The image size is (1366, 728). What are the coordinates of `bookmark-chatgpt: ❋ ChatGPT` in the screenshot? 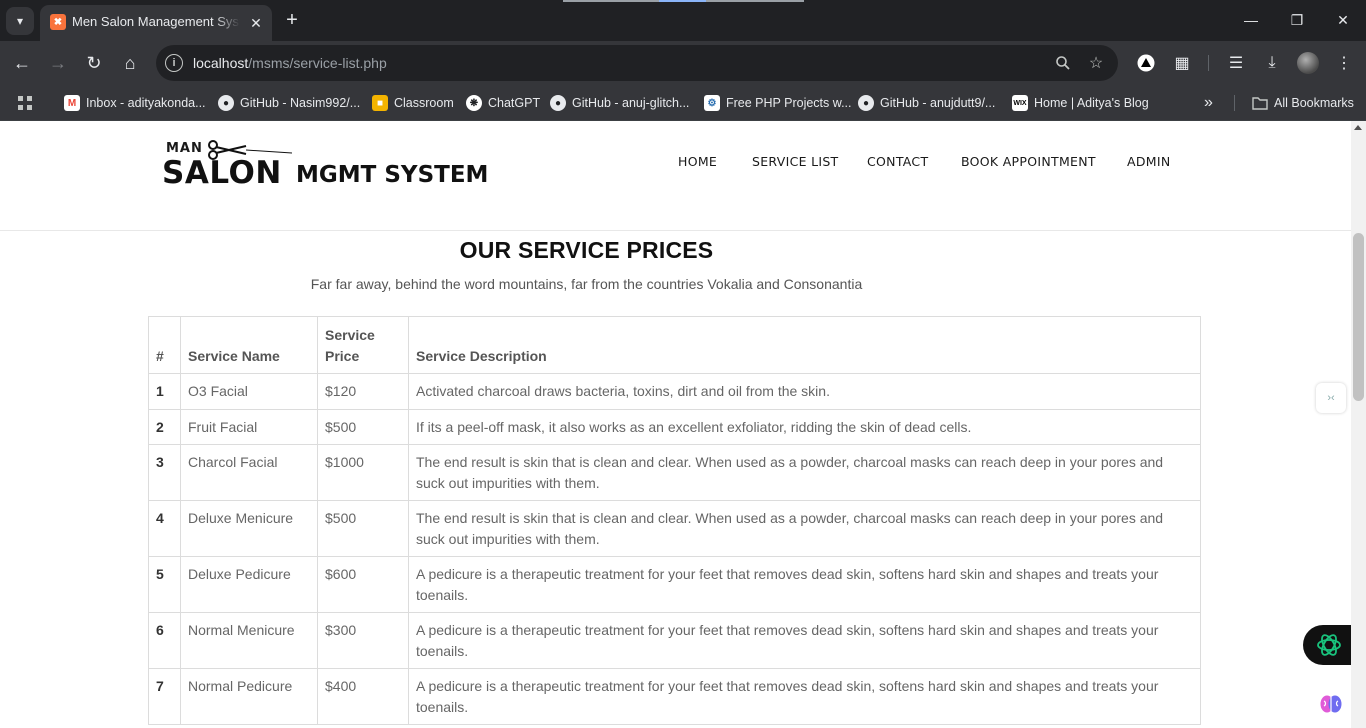 It's located at (503, 103).